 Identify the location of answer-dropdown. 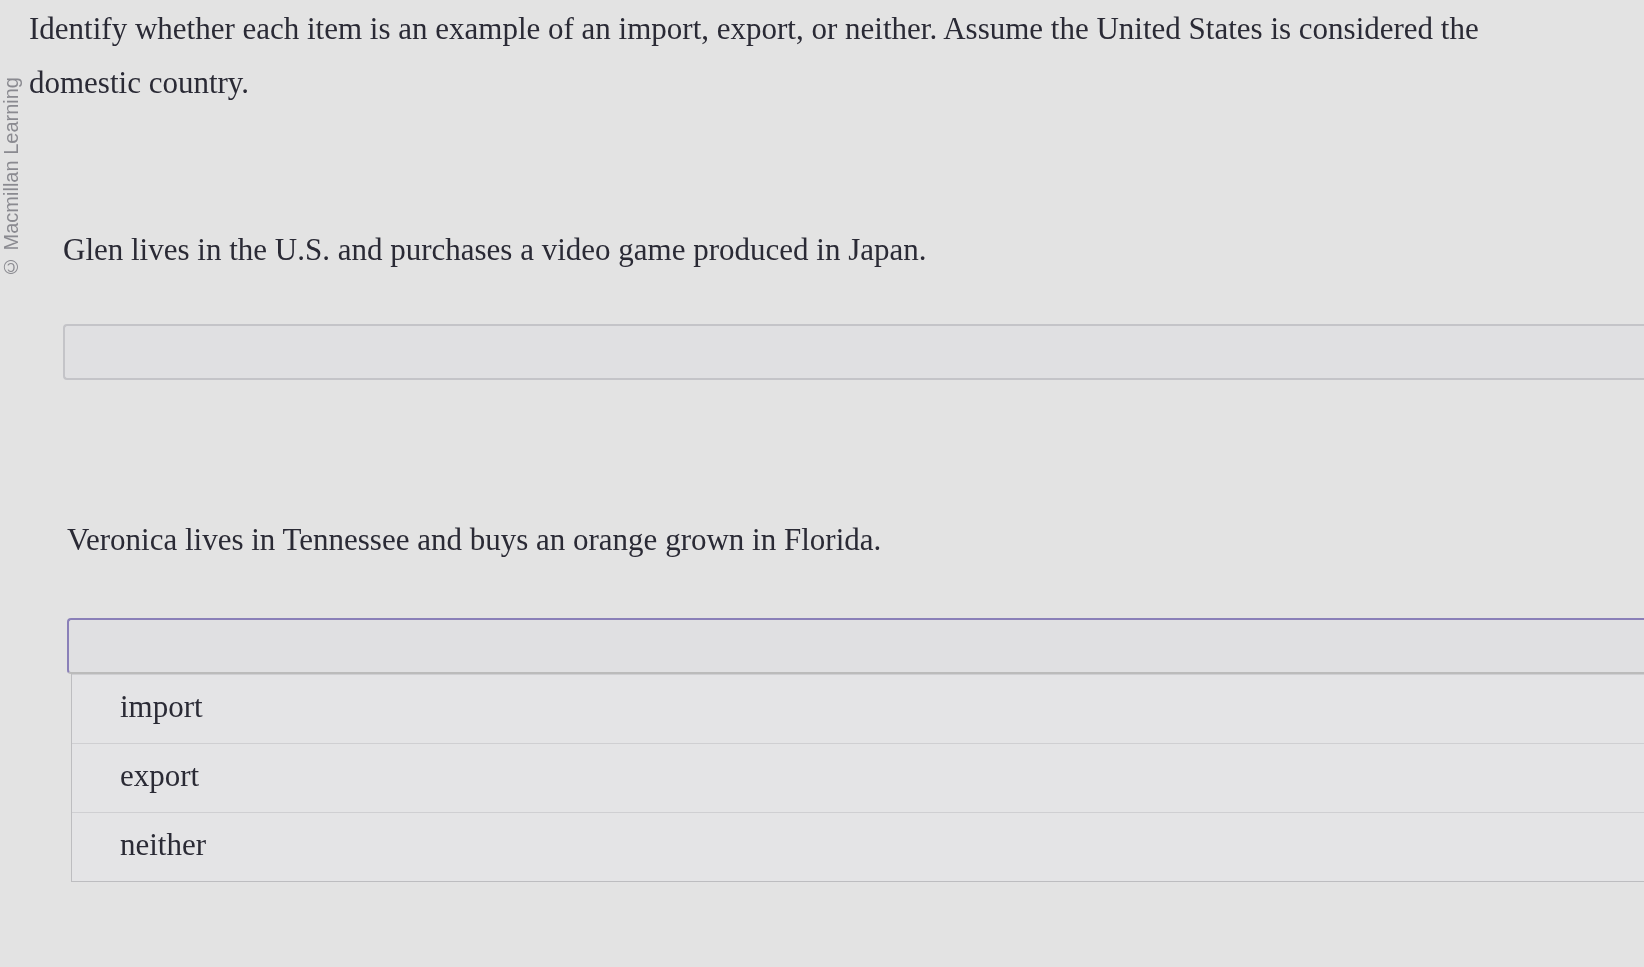
(855, 646).